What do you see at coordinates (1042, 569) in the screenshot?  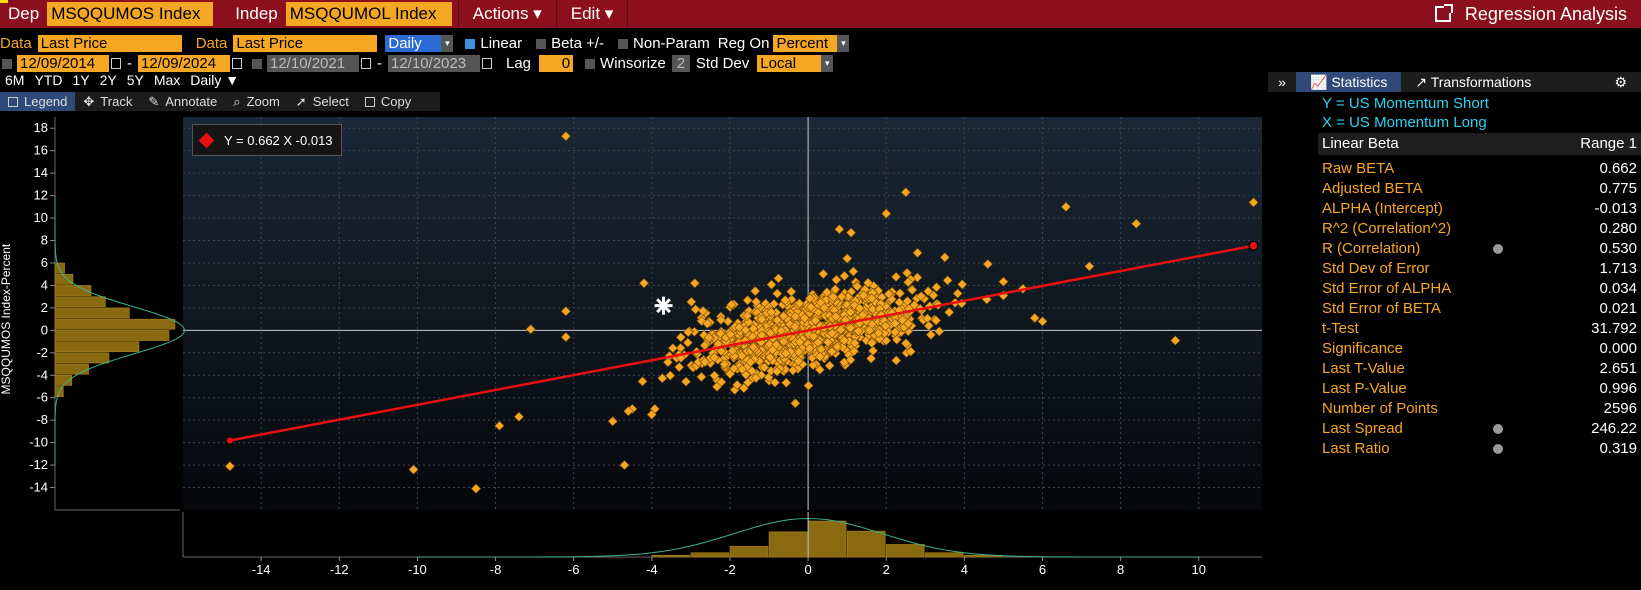 I see `x-tick-label: 6` at bounding box center [1042, 569].